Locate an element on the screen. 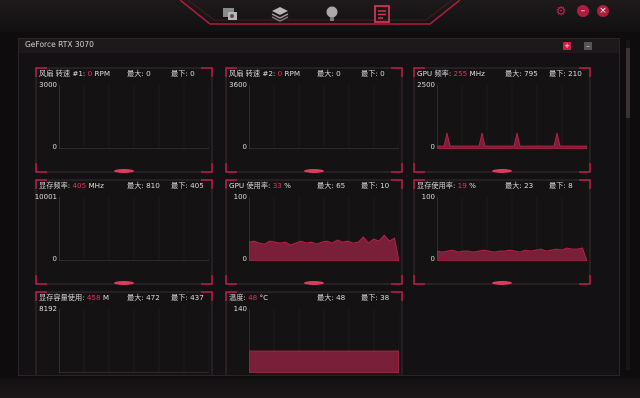 The image size is (640, 398). sensor-value: 458 is located at coordinates (93, 297).